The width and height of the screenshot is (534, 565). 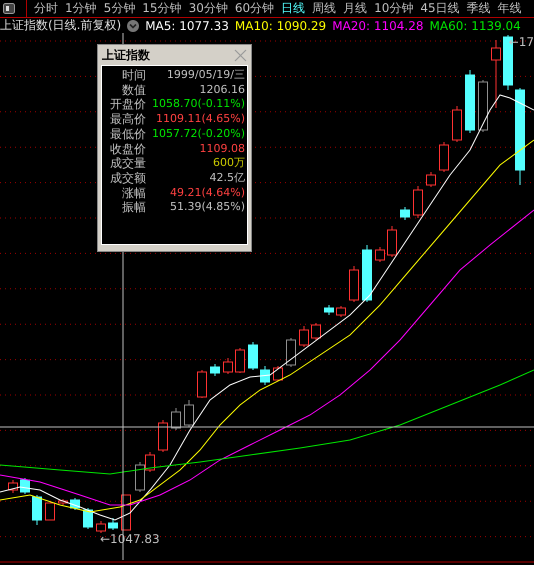 What do you see at coordinates (9, 8) in the screenshot?
I see `panel-toggle-icon` at bounding box center [9, 8].